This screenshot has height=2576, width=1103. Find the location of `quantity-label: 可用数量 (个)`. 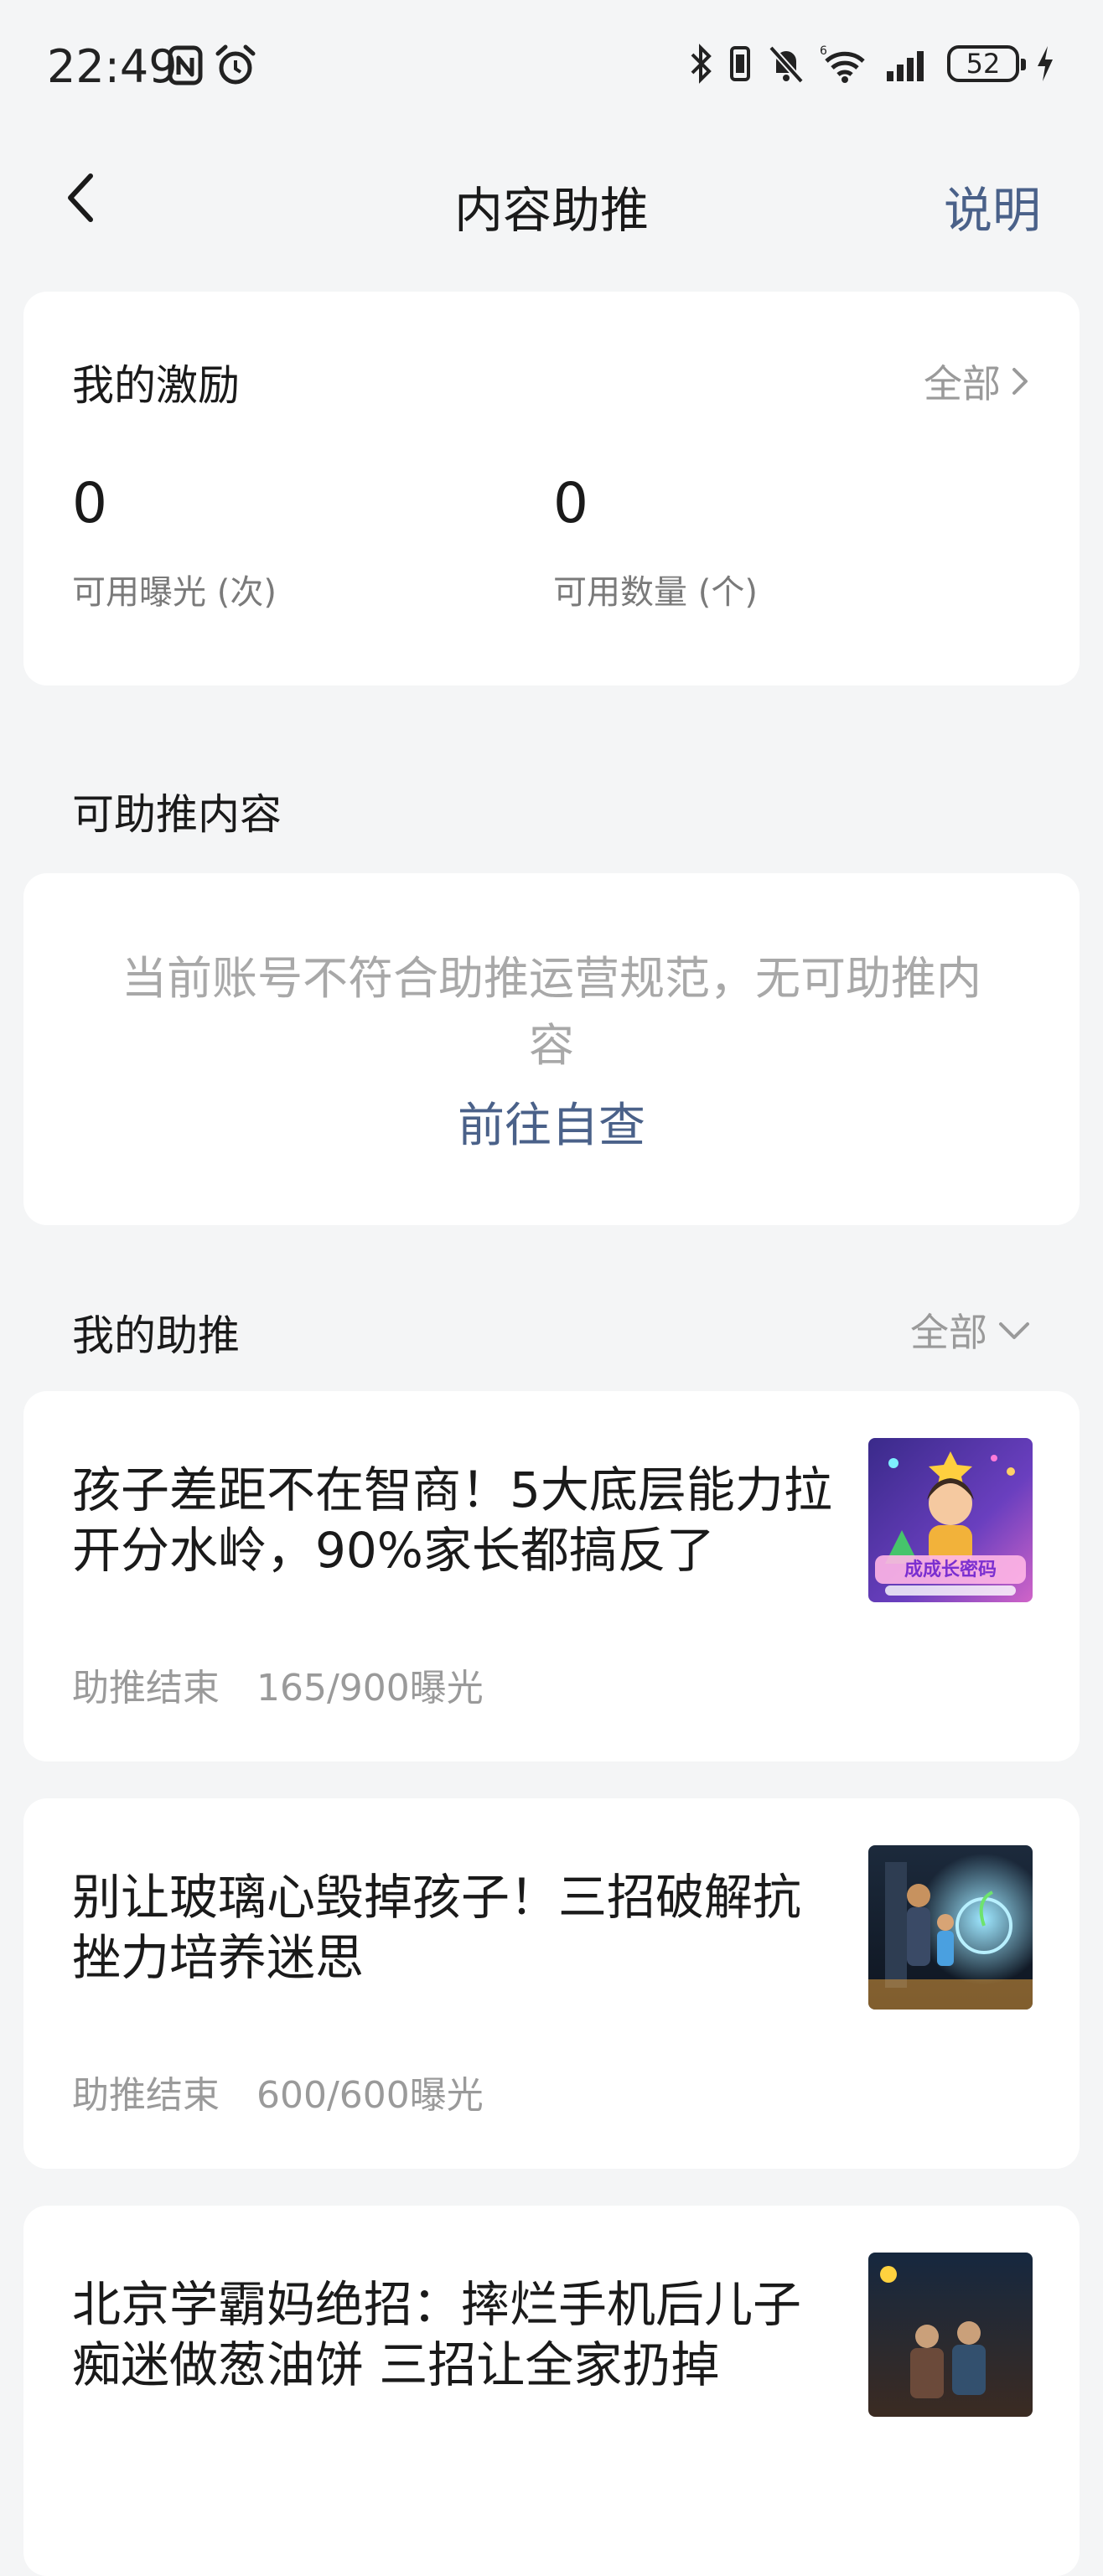

quantity-label: 可用数量 (个) is located at coordinates (655, 592).